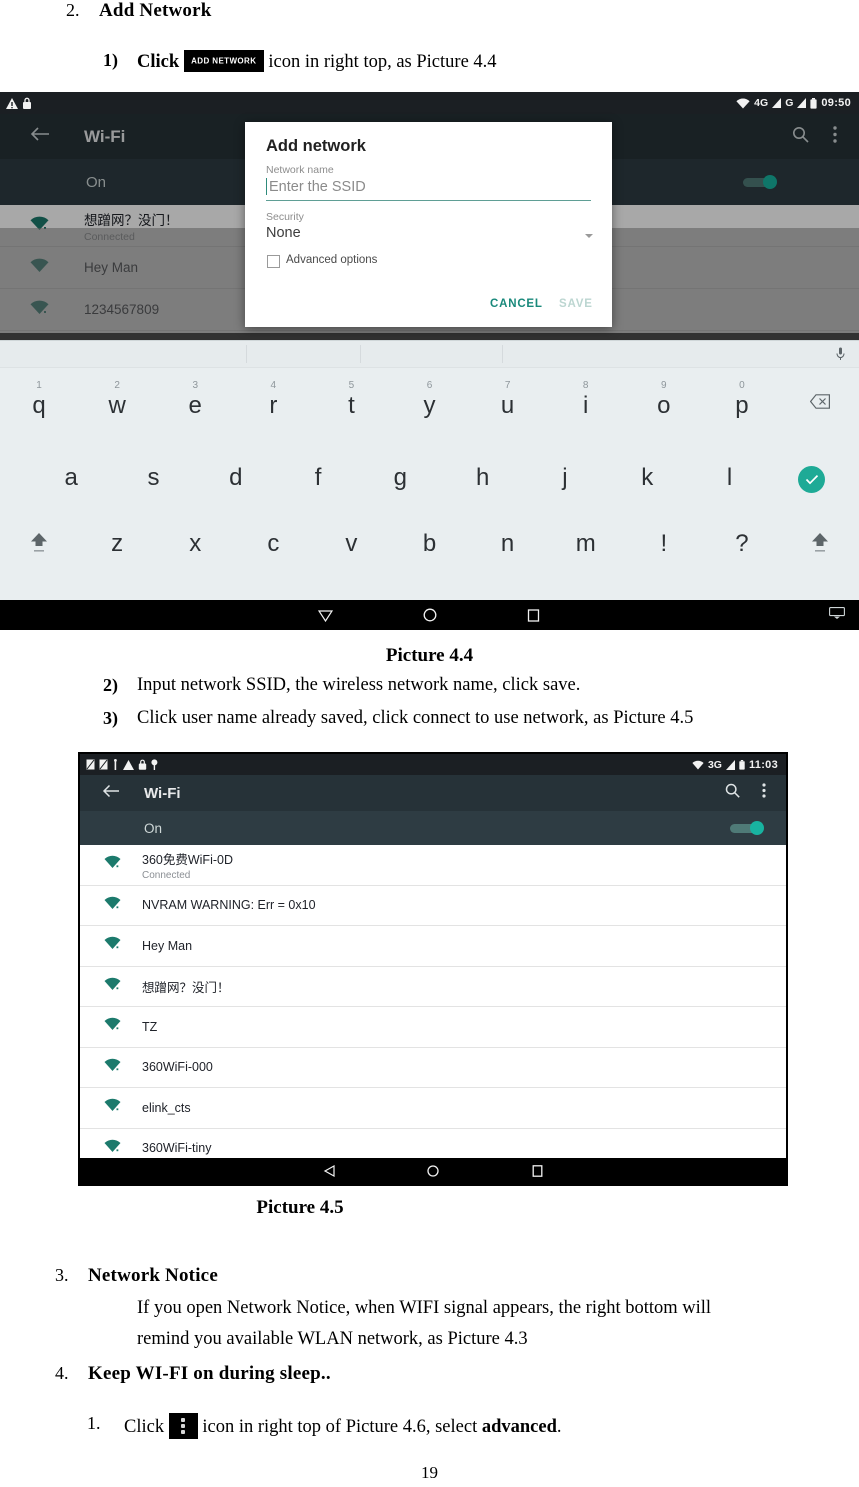 The width and height of the screenshot is (859, 1487). I want to click on key-?: ?, so click(742, 544).